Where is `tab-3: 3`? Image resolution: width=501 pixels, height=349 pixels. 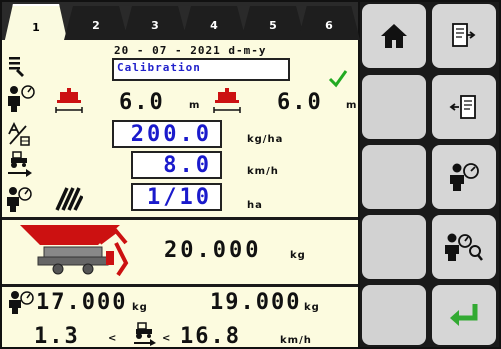 tab-3: 3 is located at coordinates (155, 23).